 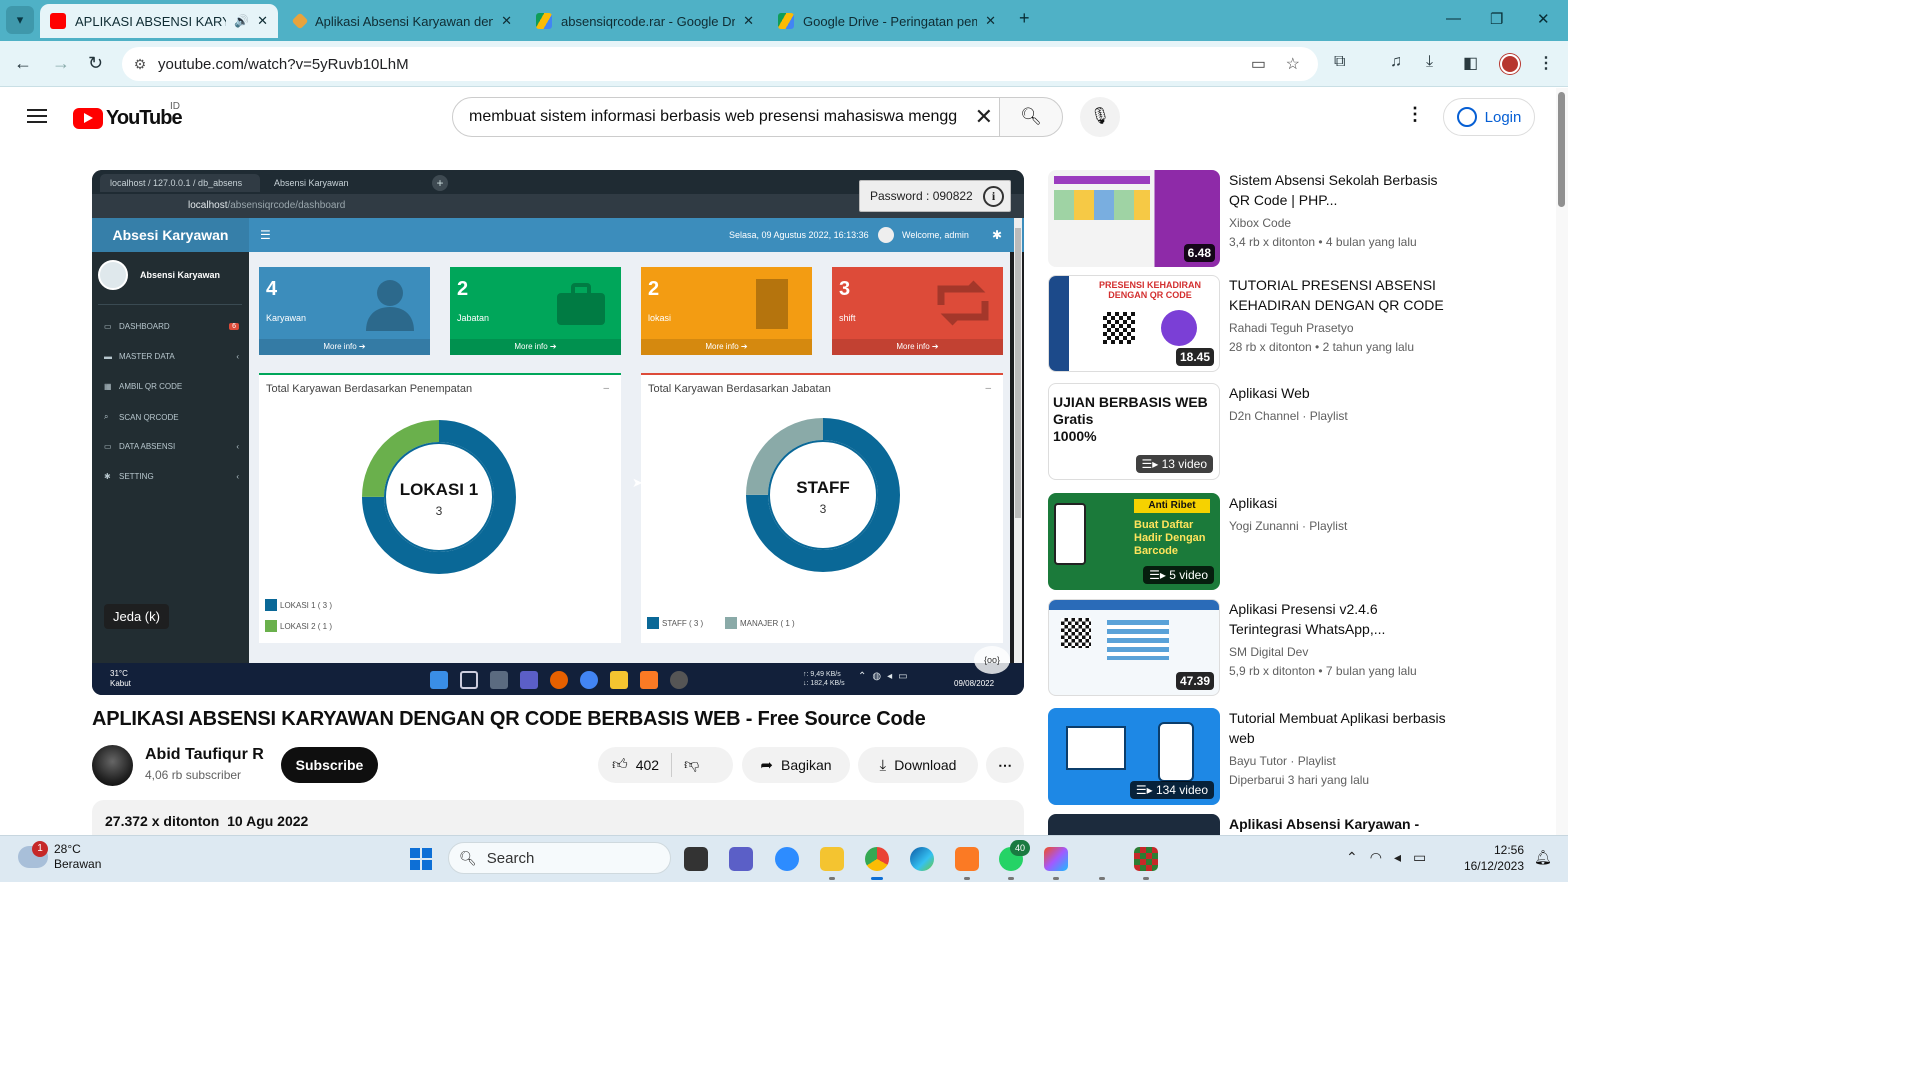 What do you see at coordinates (1339, 393) in the screenshot?
I see `rec-title: Aplikasi Web` at bounding box center [1339, 393].